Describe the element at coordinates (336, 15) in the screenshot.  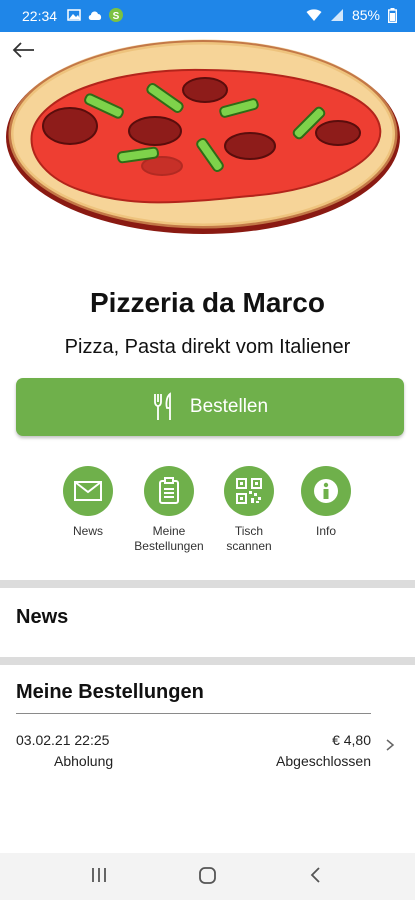
I see `signal-icon` at that location.